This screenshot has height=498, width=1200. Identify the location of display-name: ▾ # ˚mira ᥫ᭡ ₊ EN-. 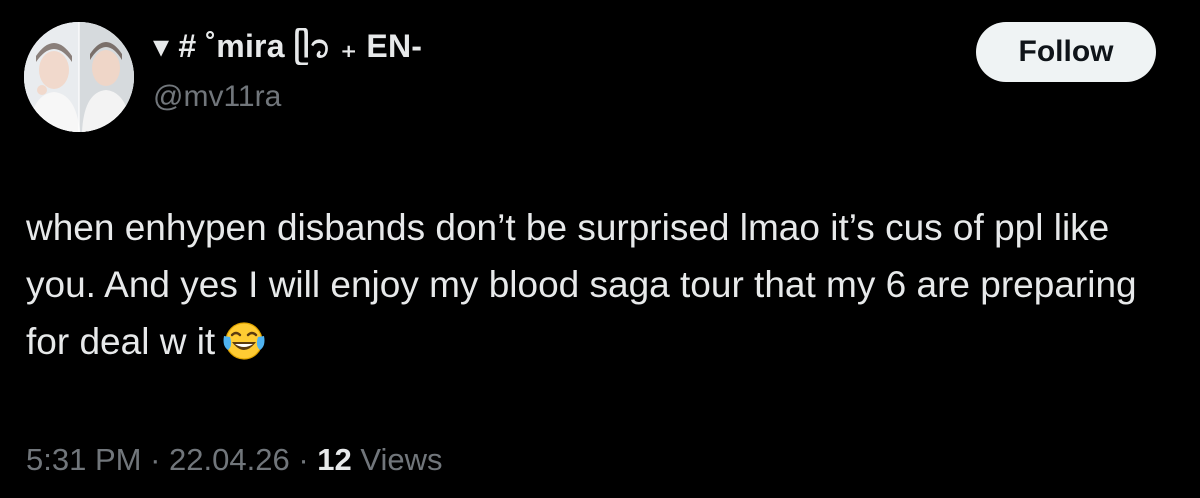
(287, 52).